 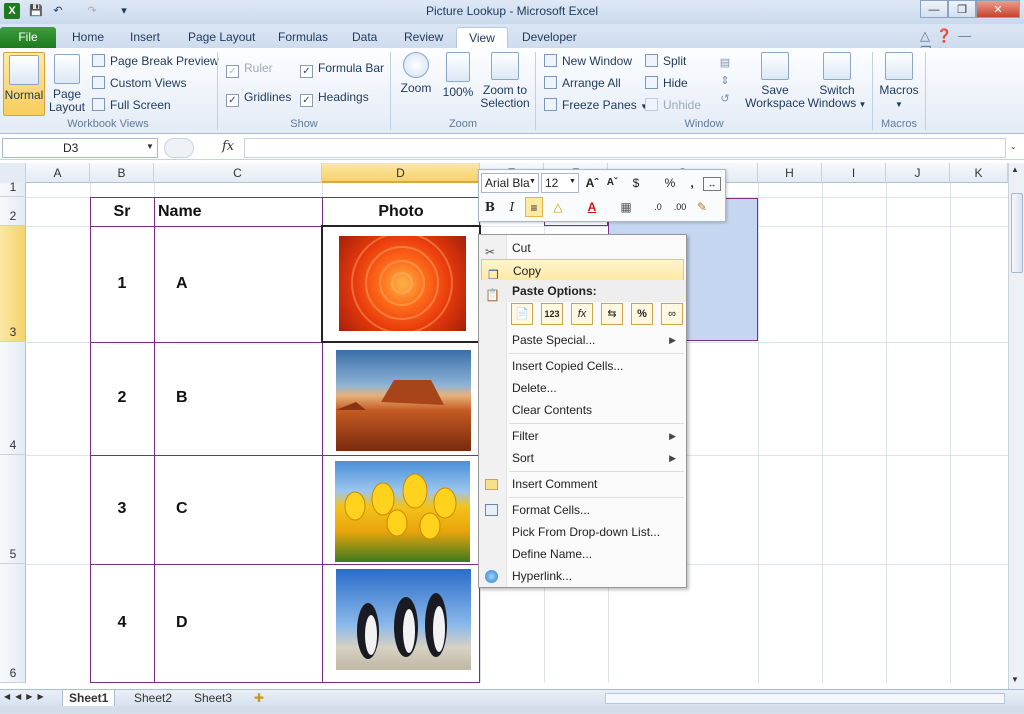 What do you see at coordinates (549, 37) in the screenshot?
I see `tab-developer: Developer` at bounding box center [549, 37].